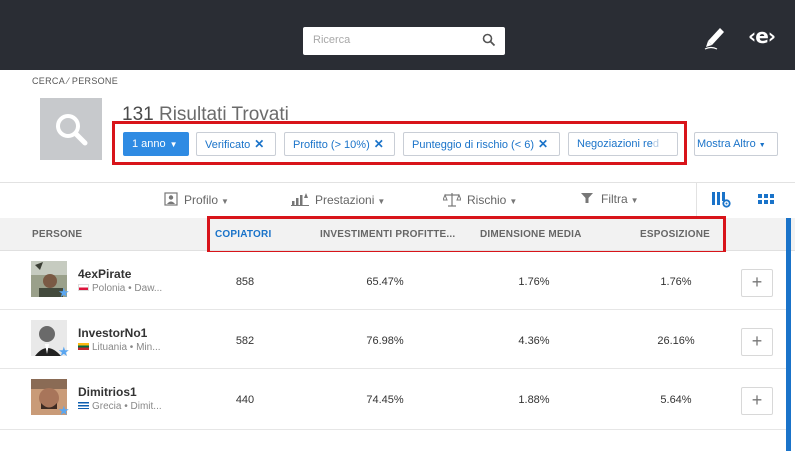 This screenshot has height=451, width=811. What do you see at coordinates (404, 41) in the screenshot?
I see `search-input: Ricerca` at bounding box center [404, 41].